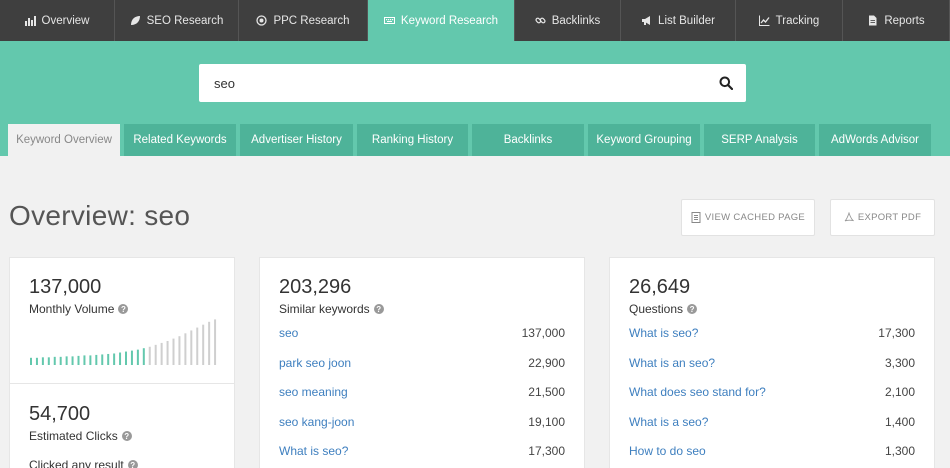 This screenshot has width=950, height=468. I want to click on keyword-link: How to do seo, so click(667, 451).